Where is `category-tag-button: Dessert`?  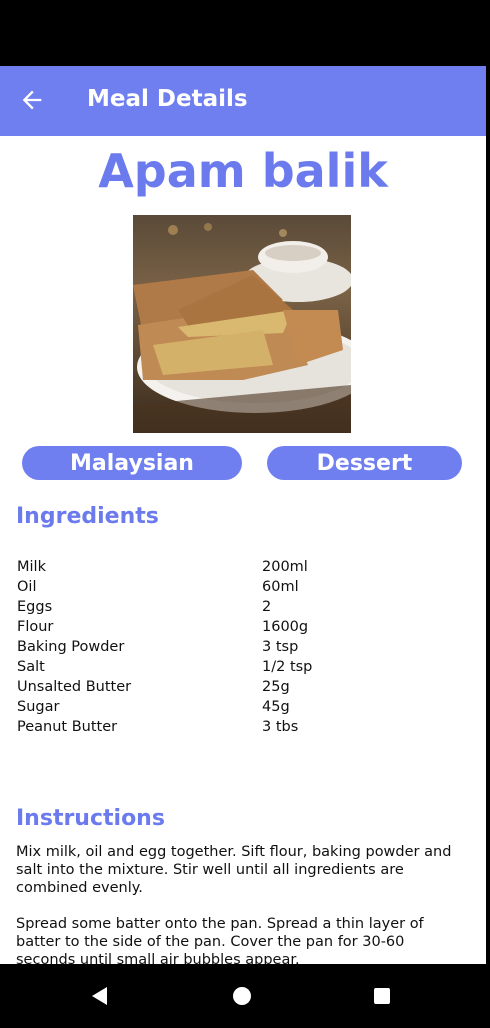
category-tag-button: Dessert is located at coordinates (364, 463).